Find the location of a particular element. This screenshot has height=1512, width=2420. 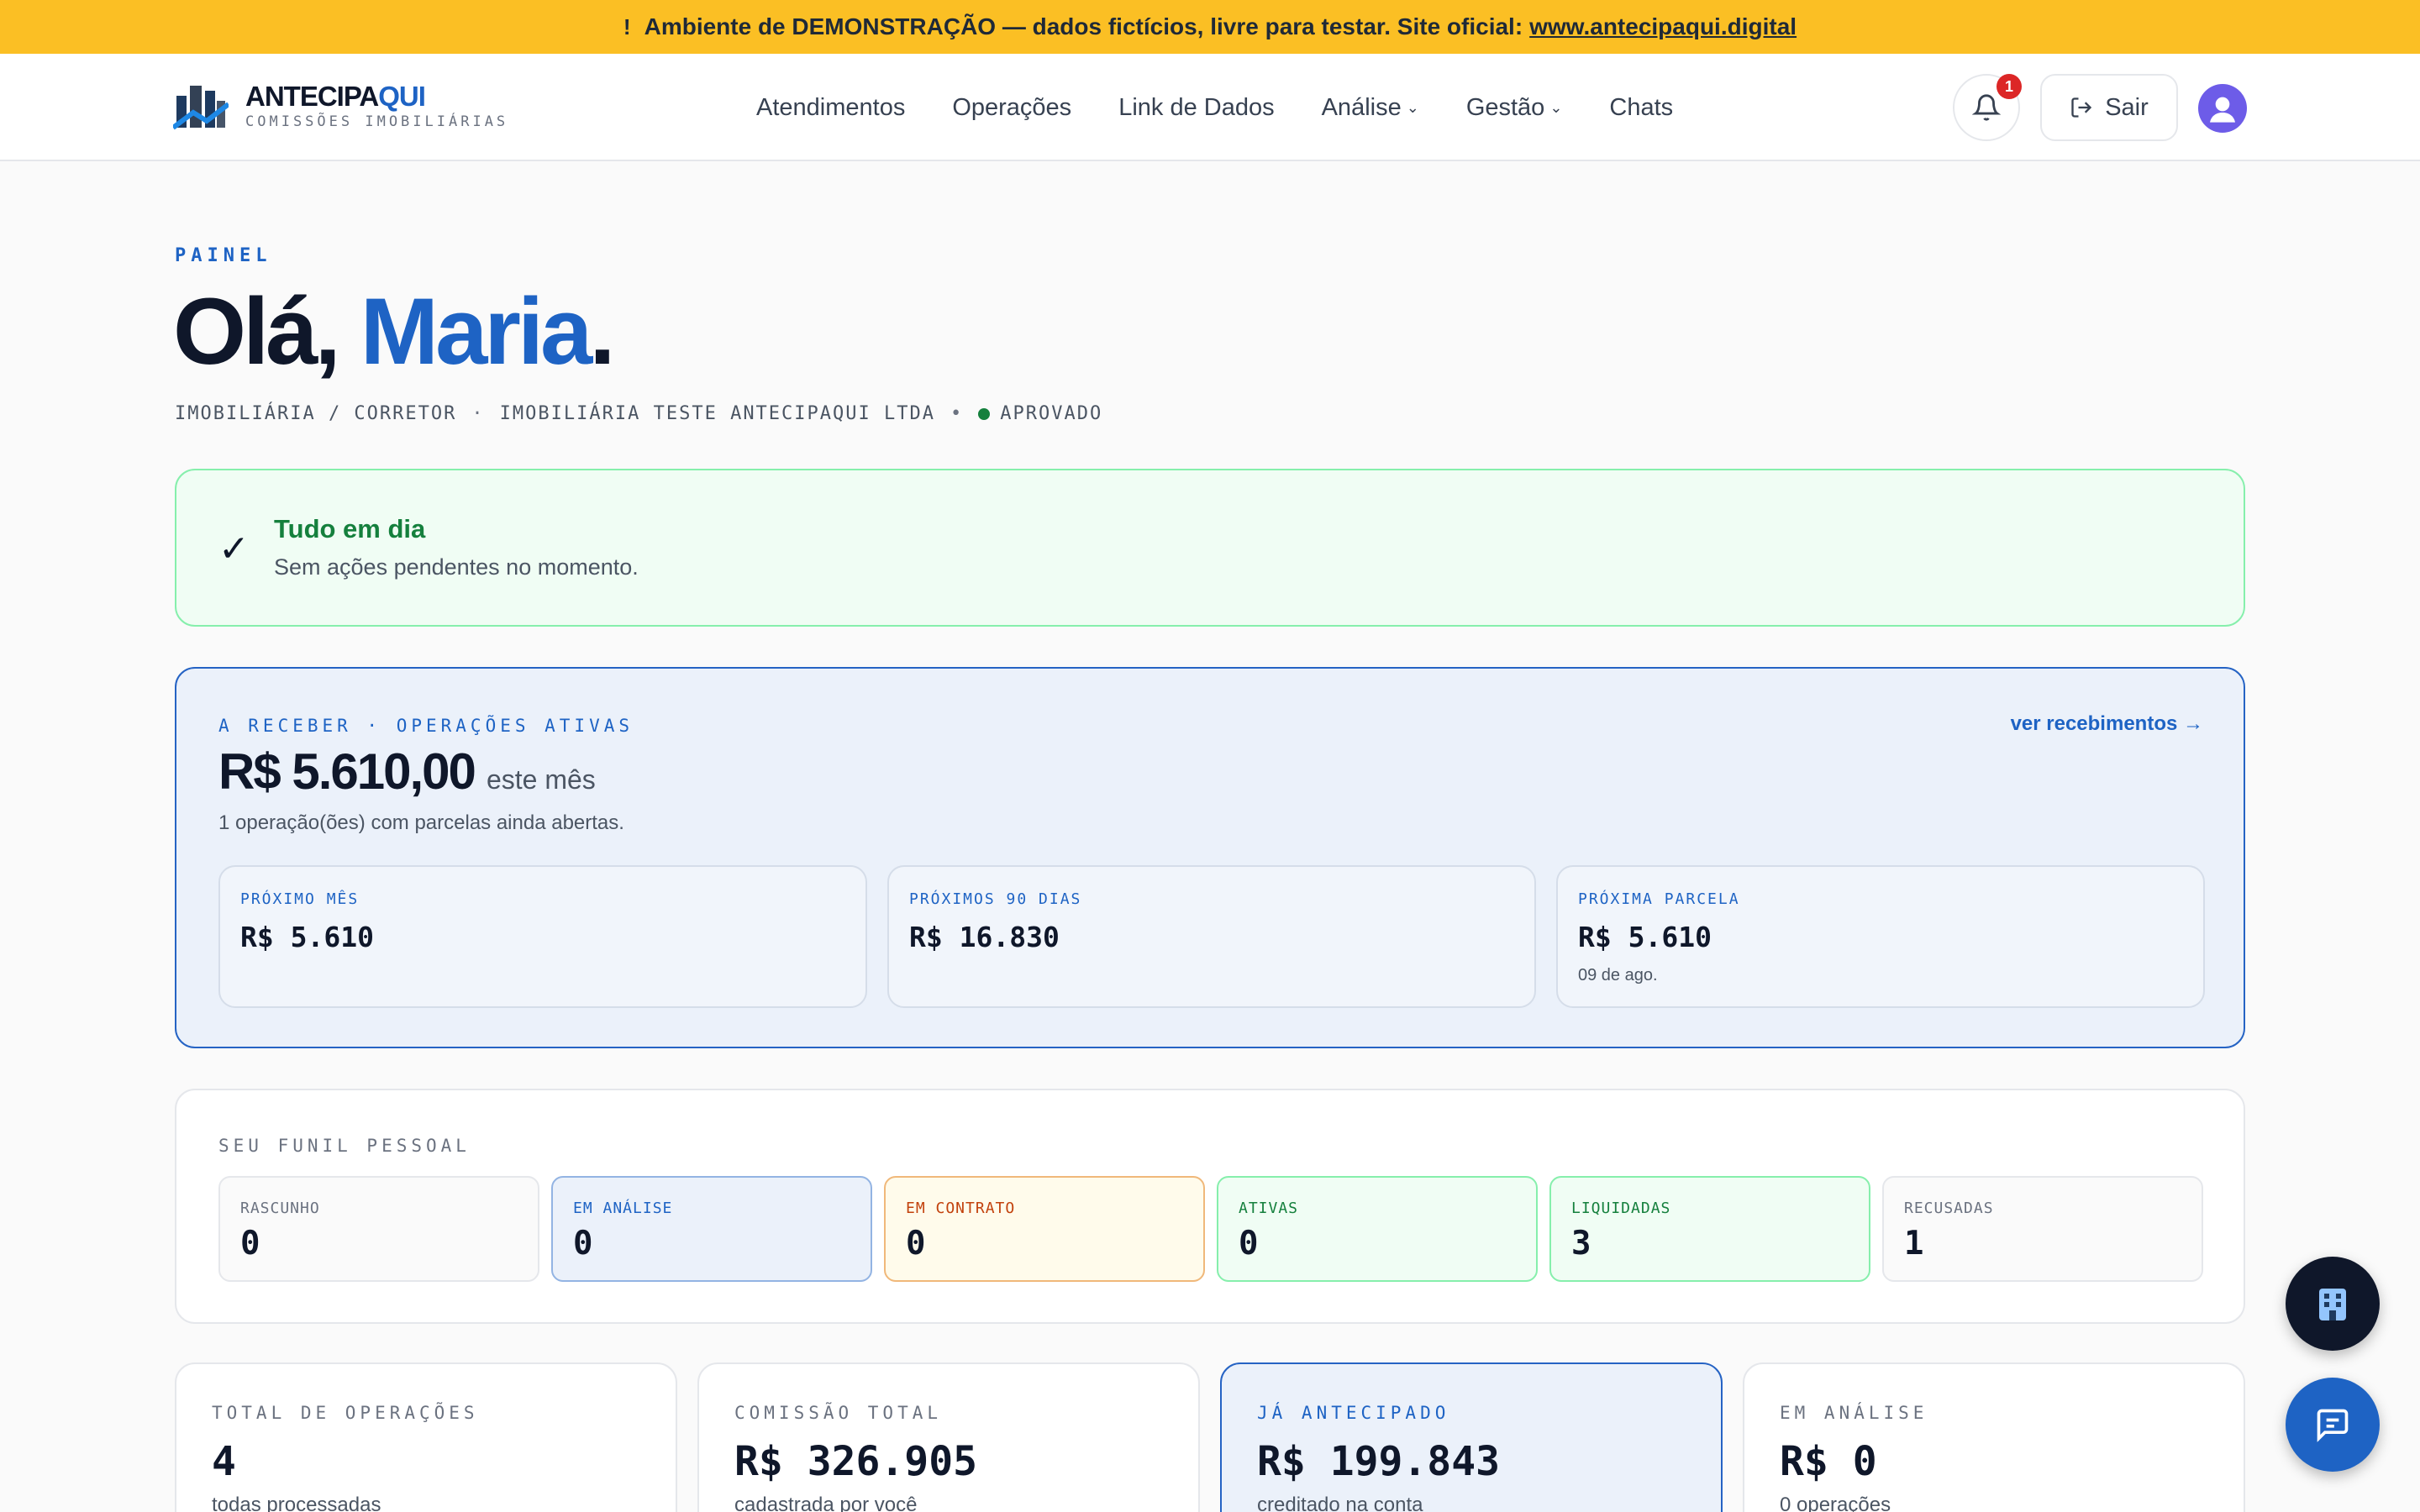

nav-operacoes: Operações is located at coordinates (1012, 107).